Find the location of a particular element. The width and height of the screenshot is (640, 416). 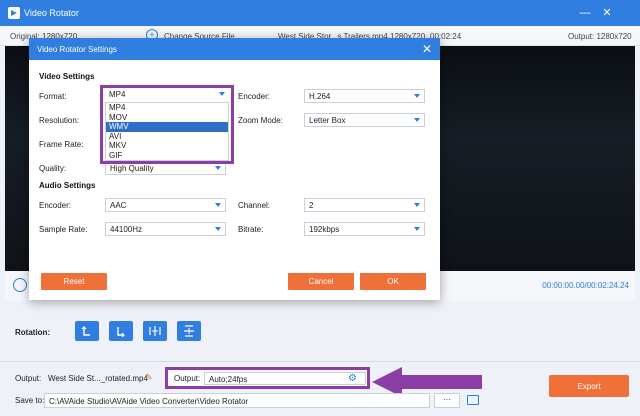

rotation-label: Rotation: is located at coordinates (33, 332).